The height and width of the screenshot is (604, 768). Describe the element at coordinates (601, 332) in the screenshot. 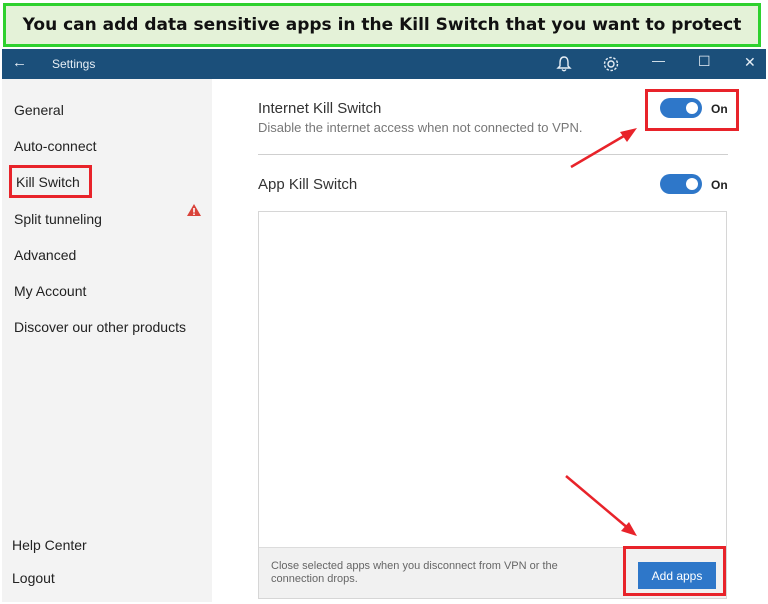

I see `annotation-arrows` at that location.